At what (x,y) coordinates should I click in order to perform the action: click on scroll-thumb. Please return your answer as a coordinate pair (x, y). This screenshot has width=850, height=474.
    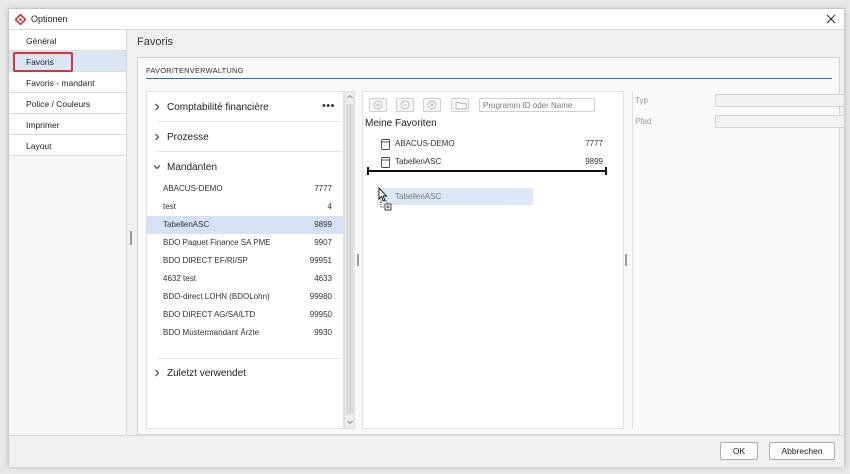
    Looking at the image, I should click on (349, 259).